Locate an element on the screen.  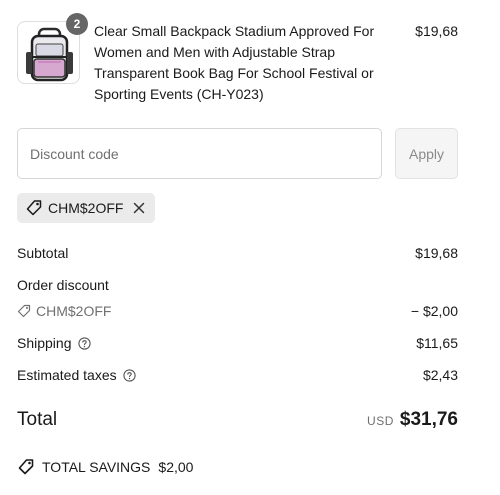
subtotal-label: Subtotal is located at coordinates (43, 253).